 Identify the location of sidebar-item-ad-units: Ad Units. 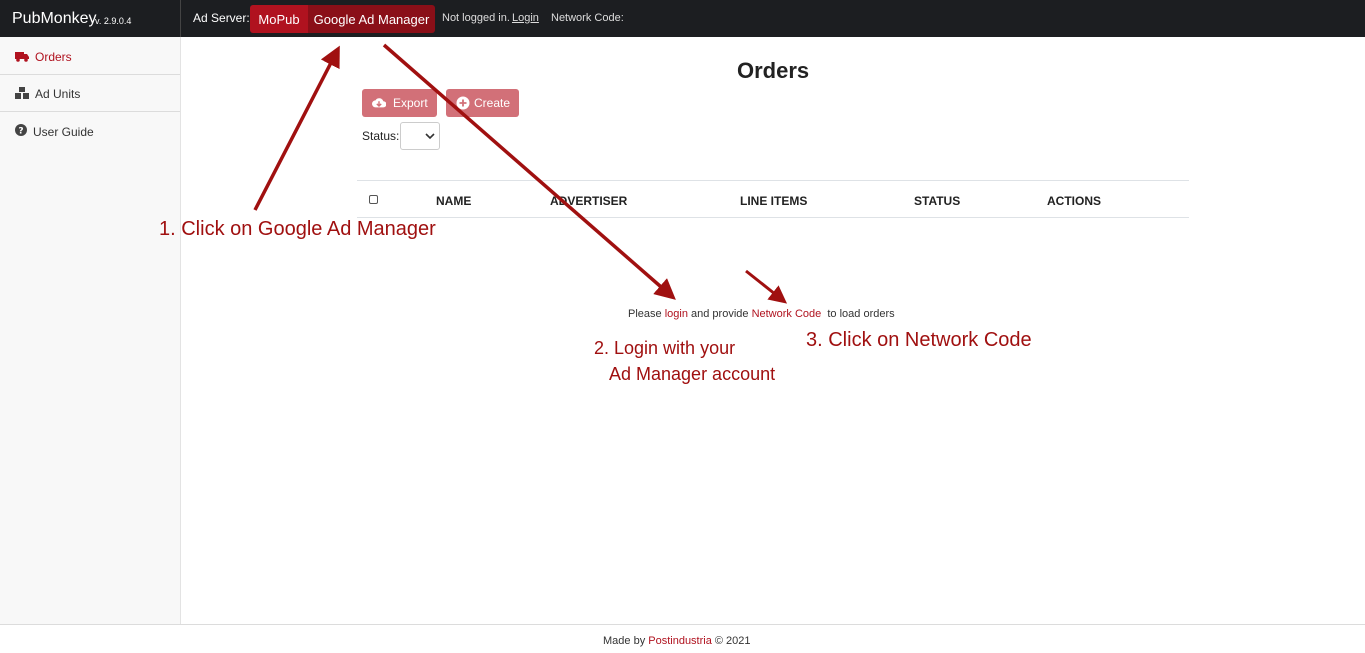
(90, 93).